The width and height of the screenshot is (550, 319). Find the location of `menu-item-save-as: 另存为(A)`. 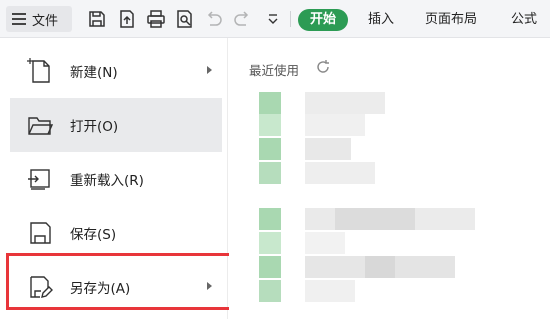

menu-item-save-as: 另存为(A) is located at coordinates (116, 287).